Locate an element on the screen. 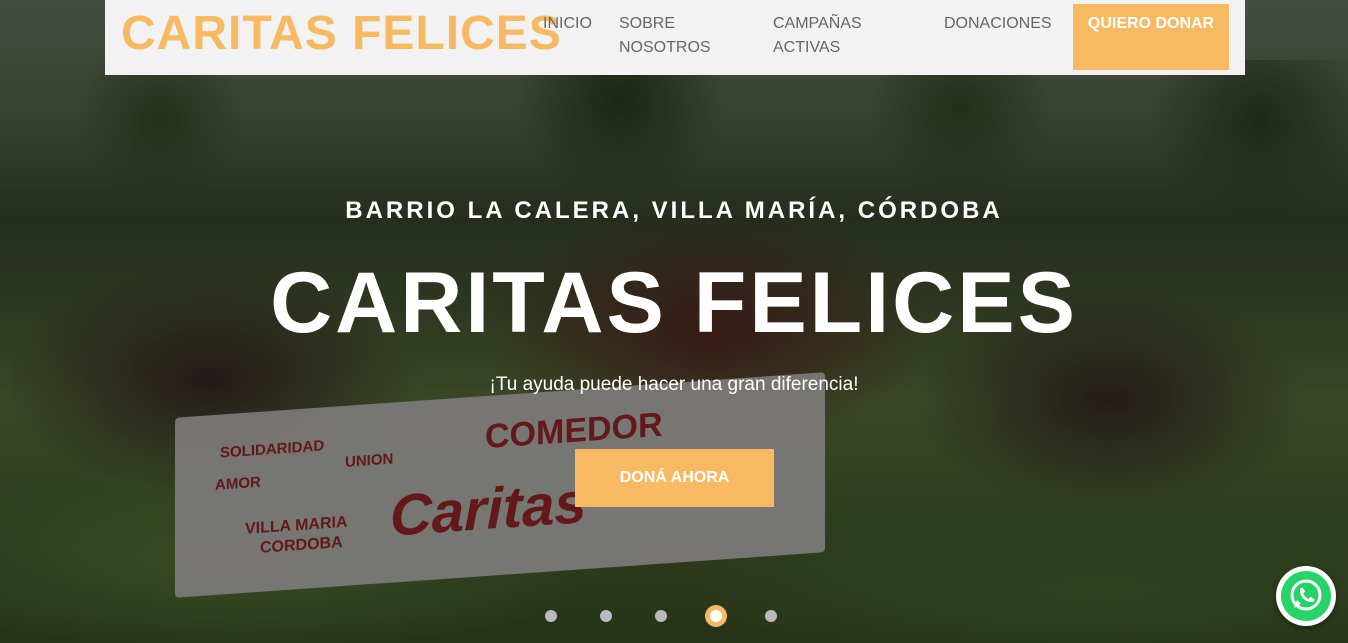 Image resolution: width=1348 pixels, height=643 pixels. whatsapp-button is located at coordinates (1306, 596).